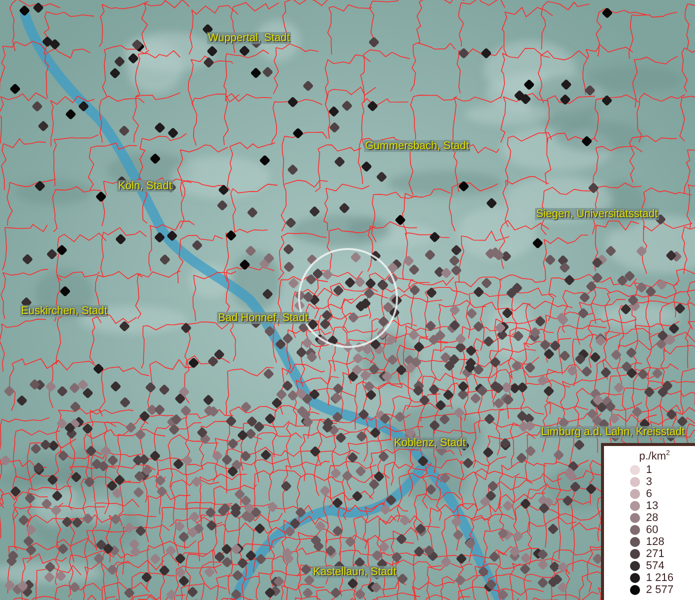 The image size is (695, 600). What do you see at coordinates (652, 530) in the screenshot?
I see `legend-label: 60` at bounding box center [652, 530].